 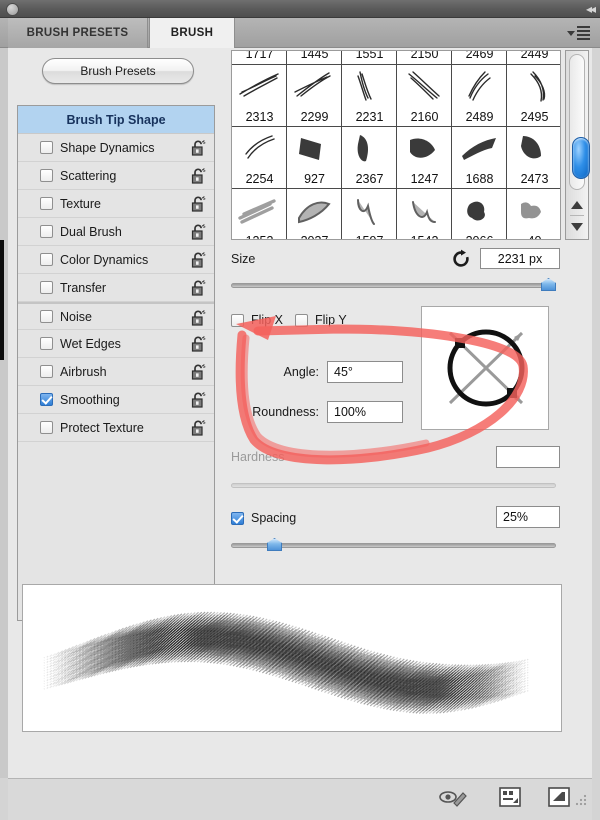 What do you see at coordinates (520, 258) in the screenshot?
I see `size-field: 2231 px` at bounding box center [520, 258].